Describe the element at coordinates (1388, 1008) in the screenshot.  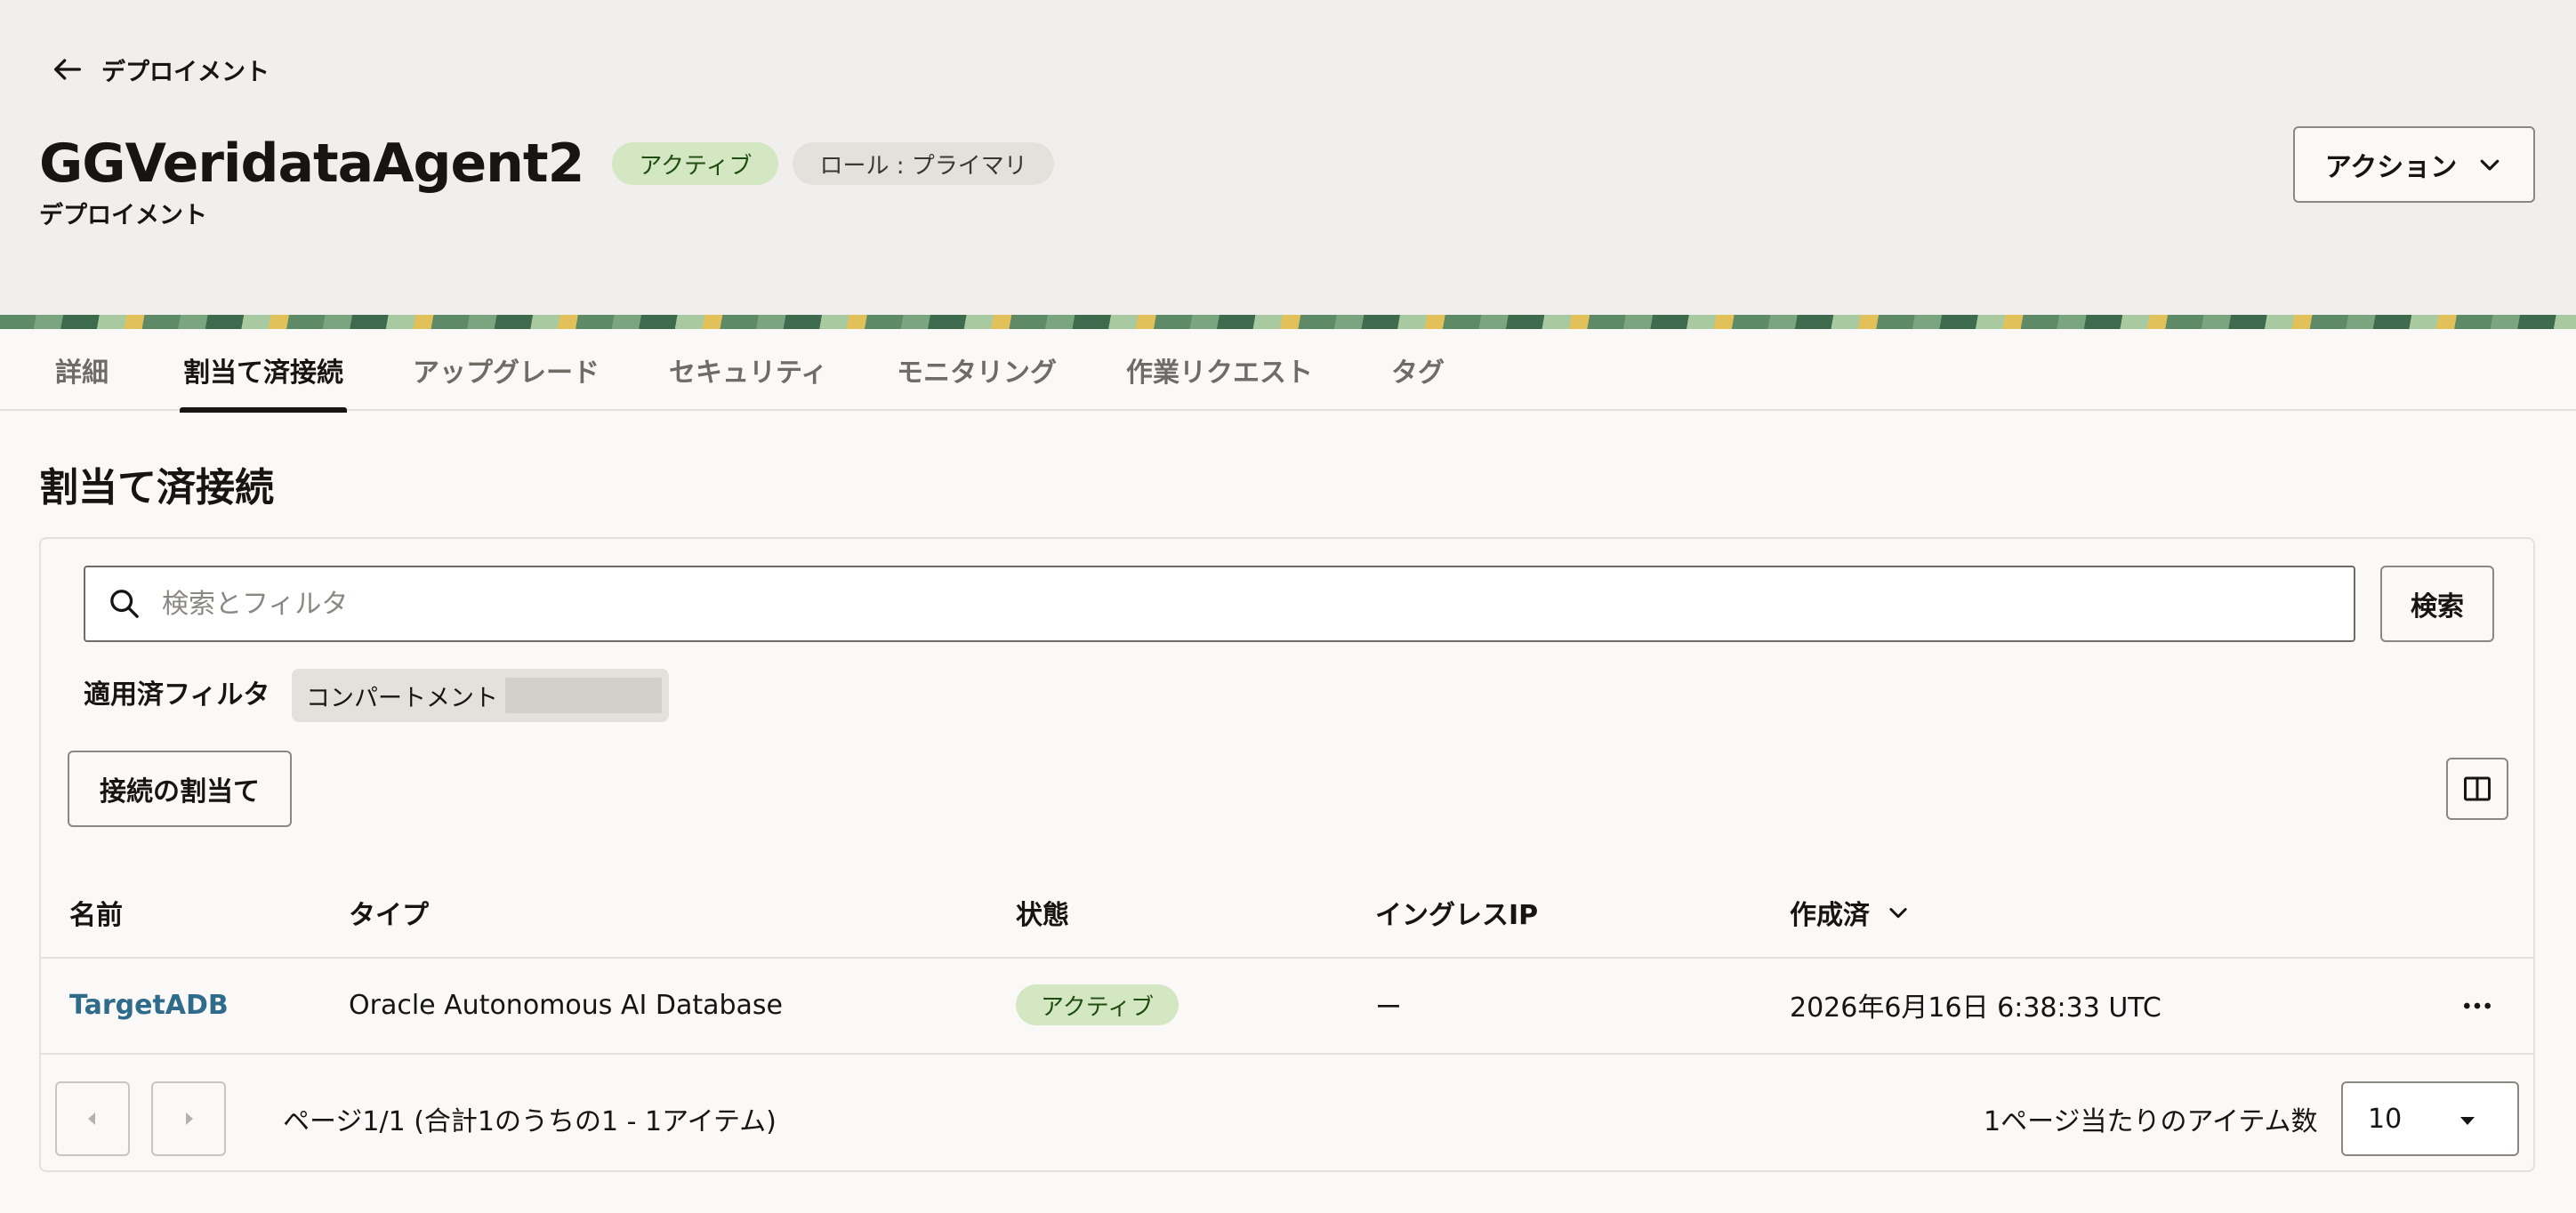
I see `connection-ingress-ip: ー` at that location.